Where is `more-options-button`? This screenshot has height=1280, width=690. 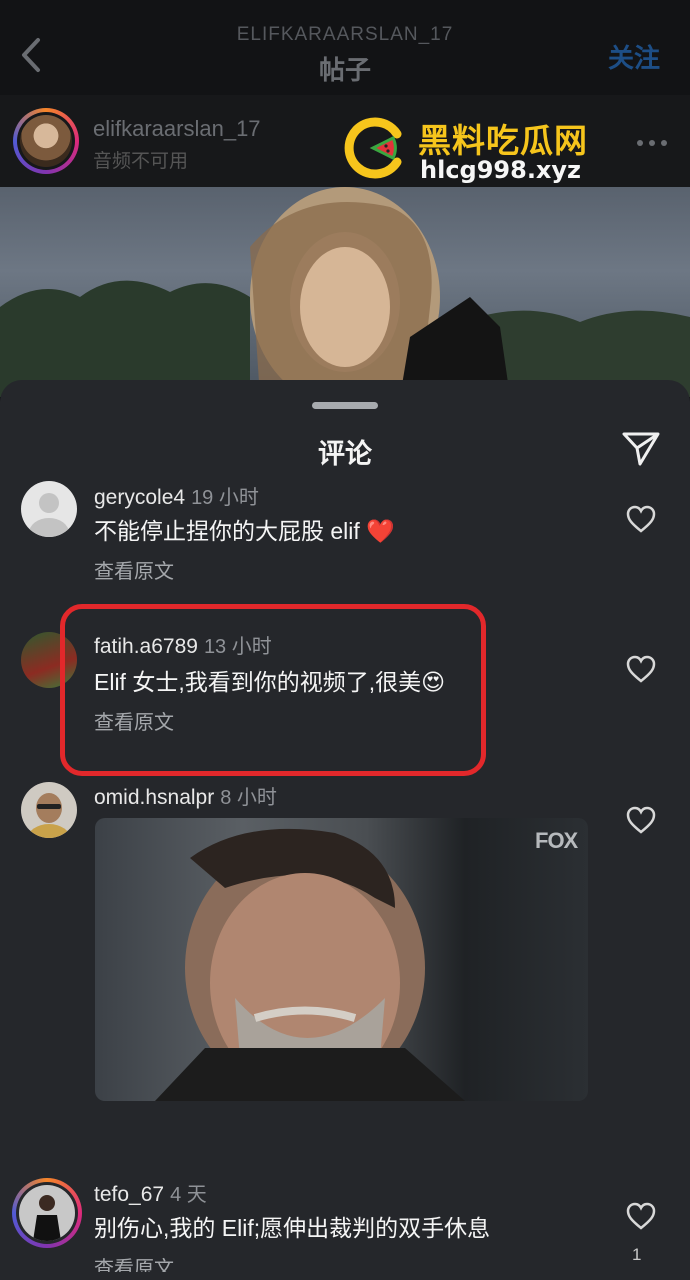
more-options-button is located at coordinates (652, 143).